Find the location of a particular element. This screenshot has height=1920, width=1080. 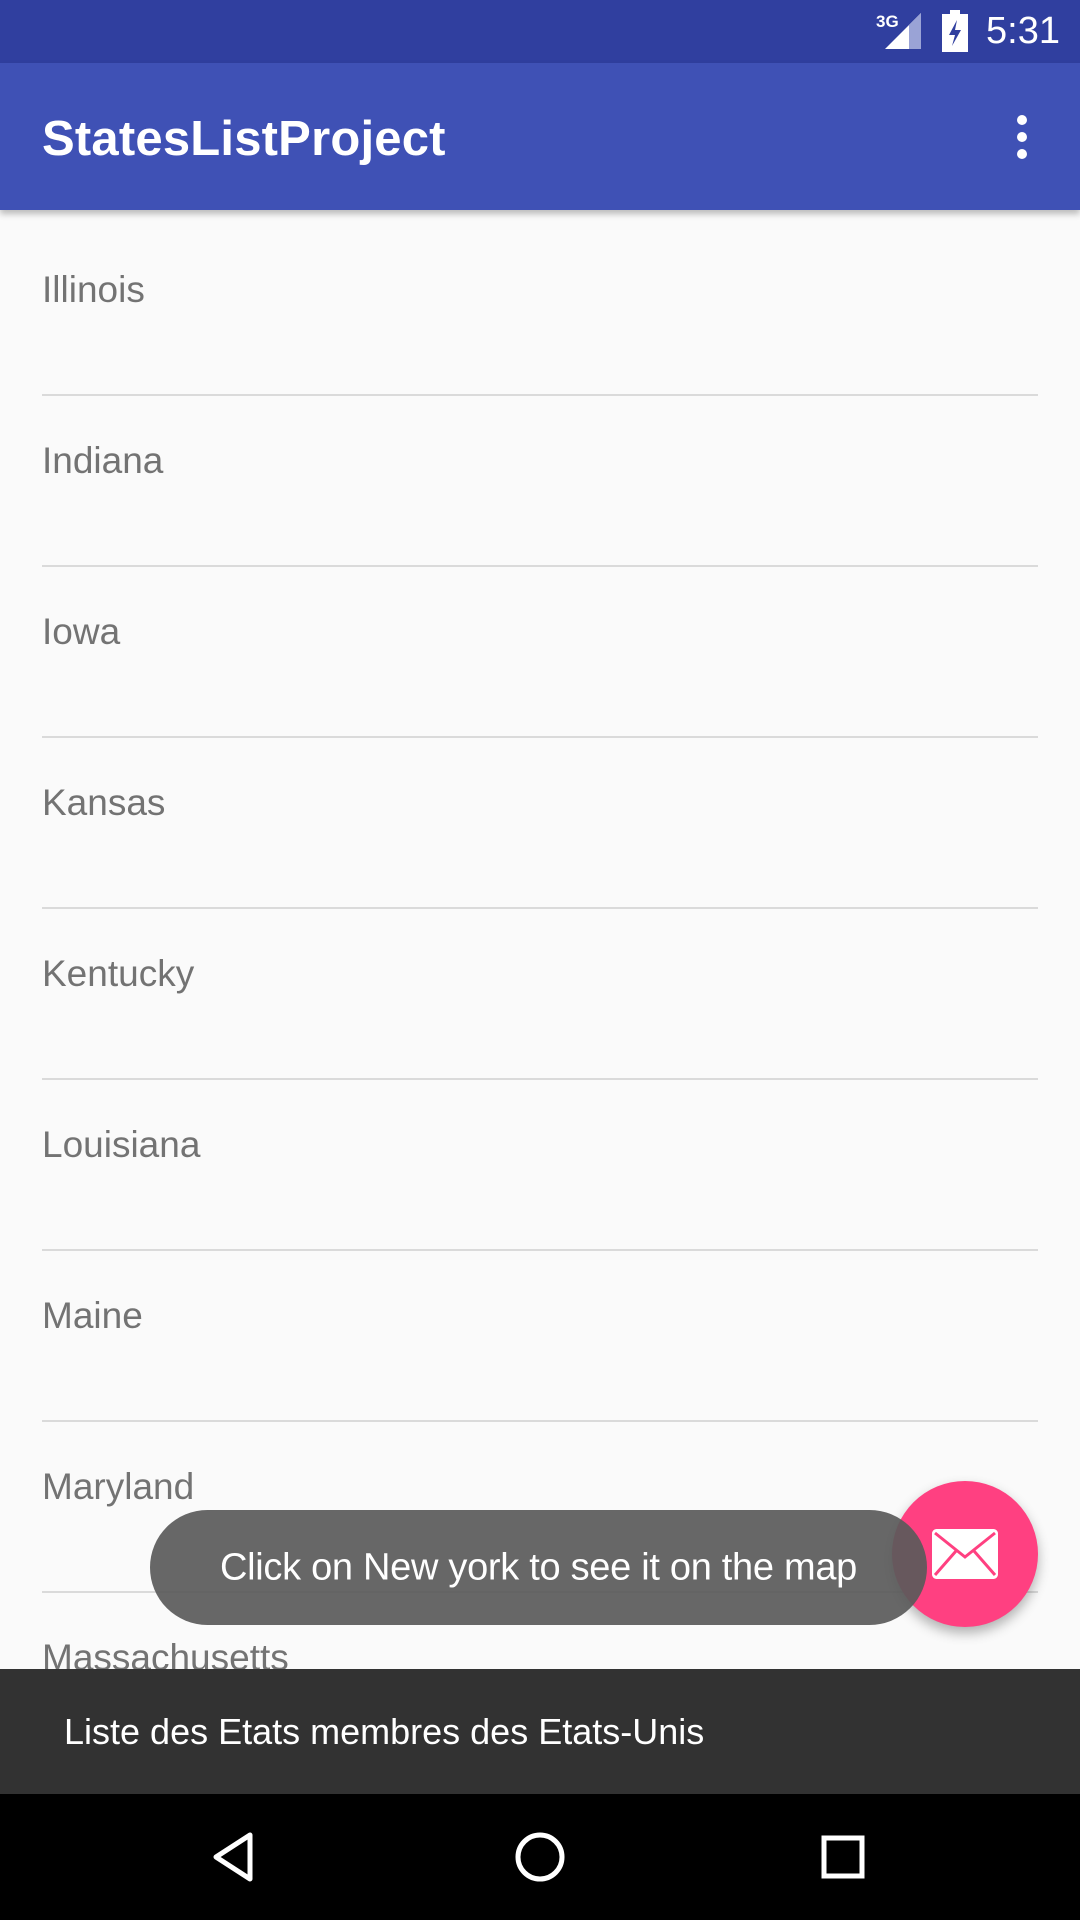

list-item: Kentucky is located at coordinates (540, 987).